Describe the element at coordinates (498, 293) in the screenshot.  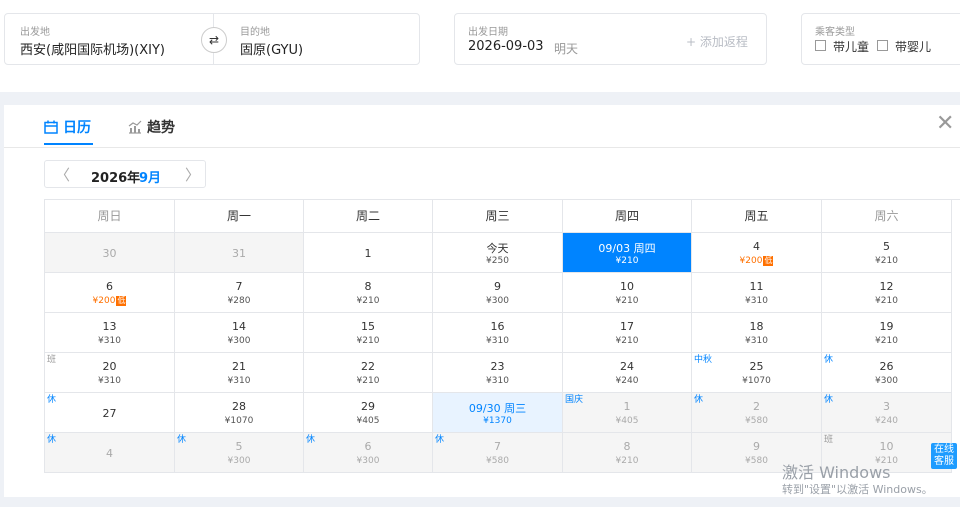
I see `calendar-day-cell: 9 ¥300` at that location.